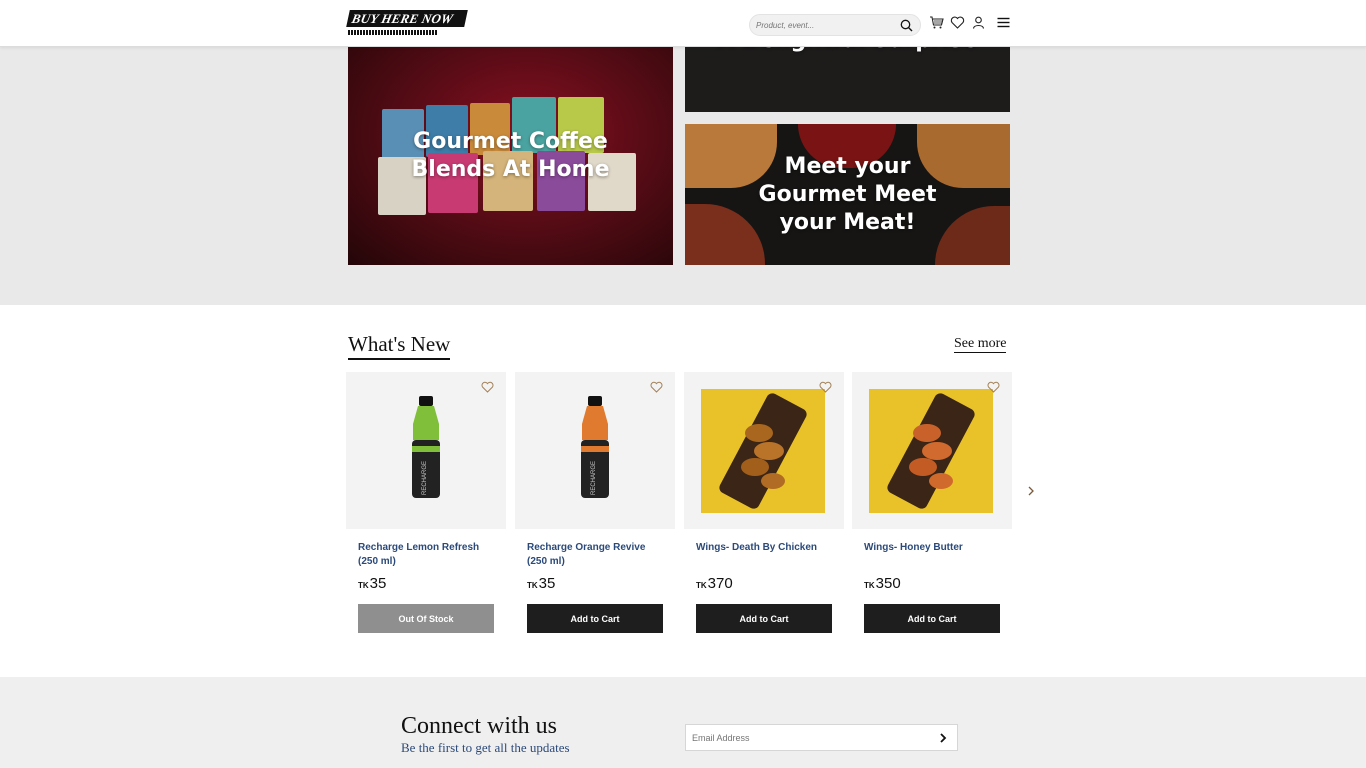 The width and height of the screenshot is (1366, 768). I want to click on meat-banner: Meet your Gourmet Meet your Meat!, so click(847, 194).